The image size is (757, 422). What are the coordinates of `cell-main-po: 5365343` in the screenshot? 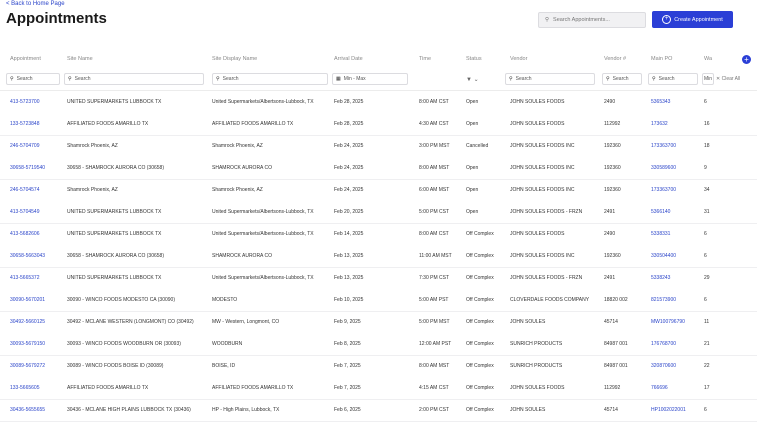 It's located at (660, 102).